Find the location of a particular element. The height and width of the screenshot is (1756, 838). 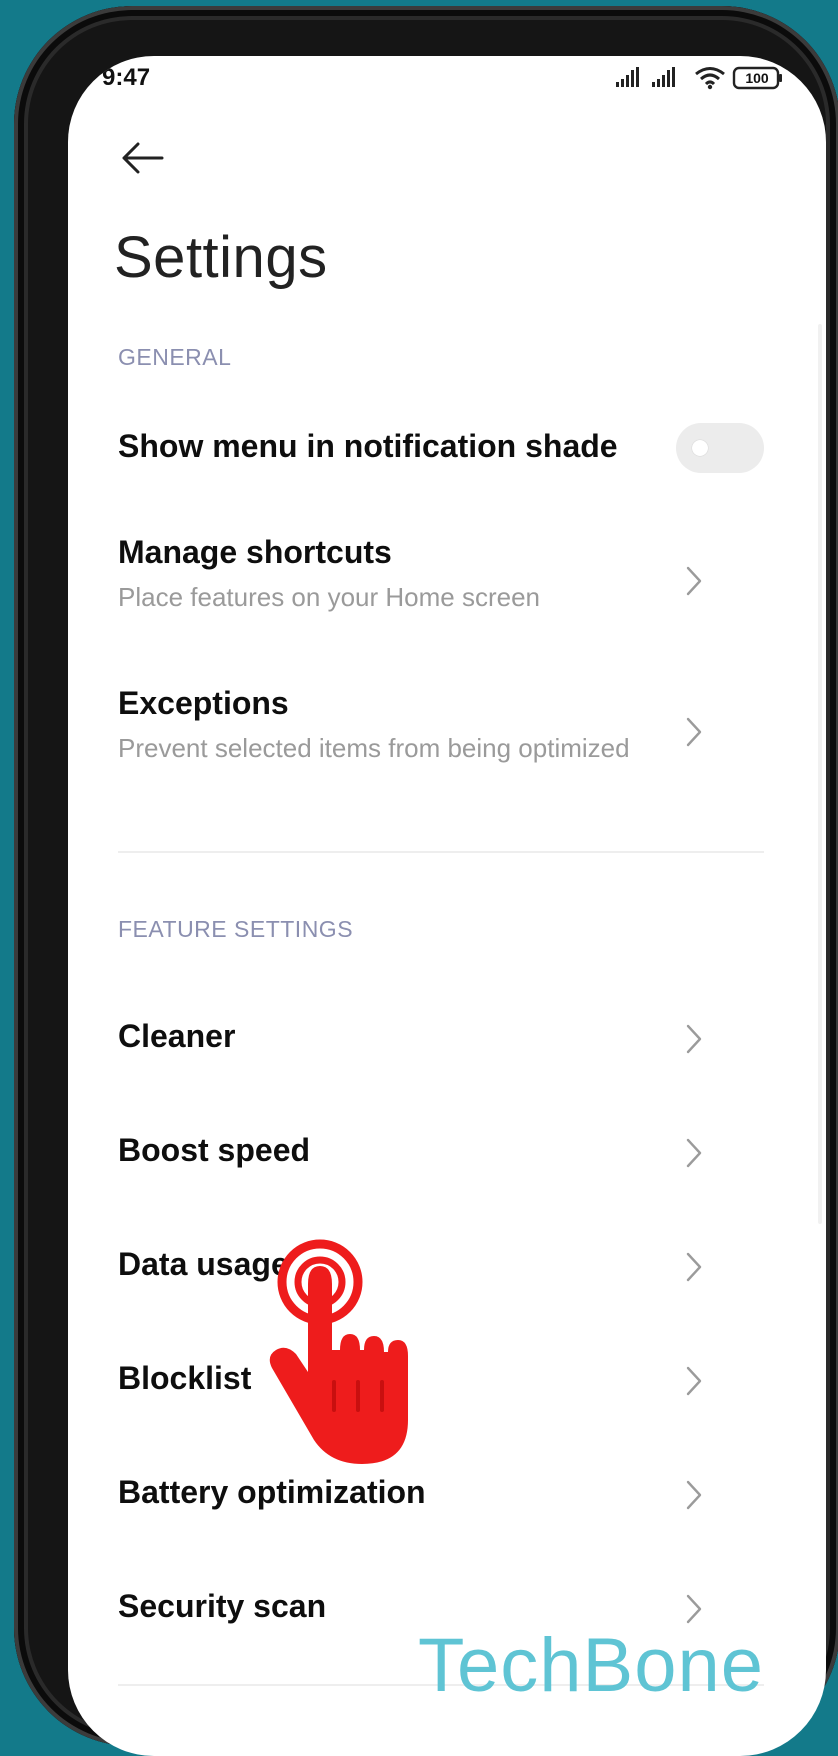

toggle-knob is located at coordinates (700, 448).